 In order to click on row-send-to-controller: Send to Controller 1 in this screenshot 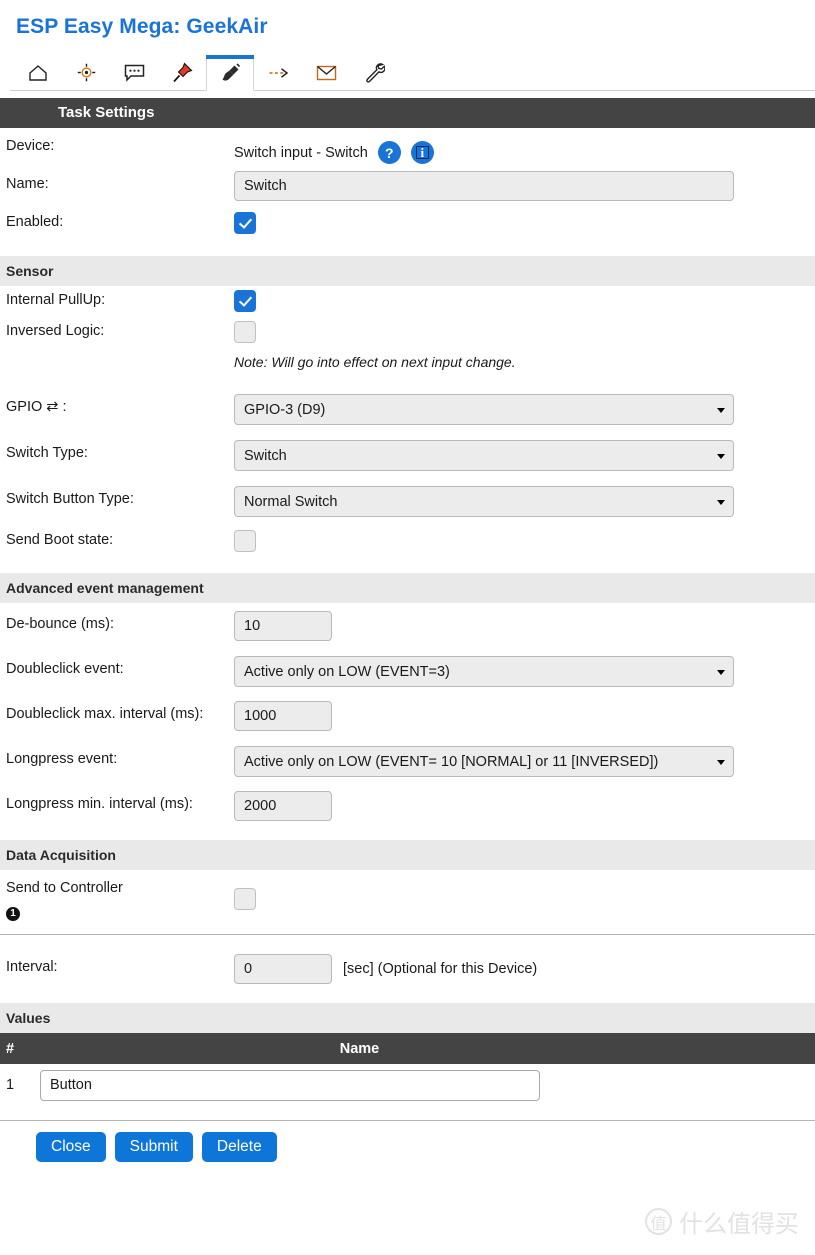, I will do `click(407, 897)`.